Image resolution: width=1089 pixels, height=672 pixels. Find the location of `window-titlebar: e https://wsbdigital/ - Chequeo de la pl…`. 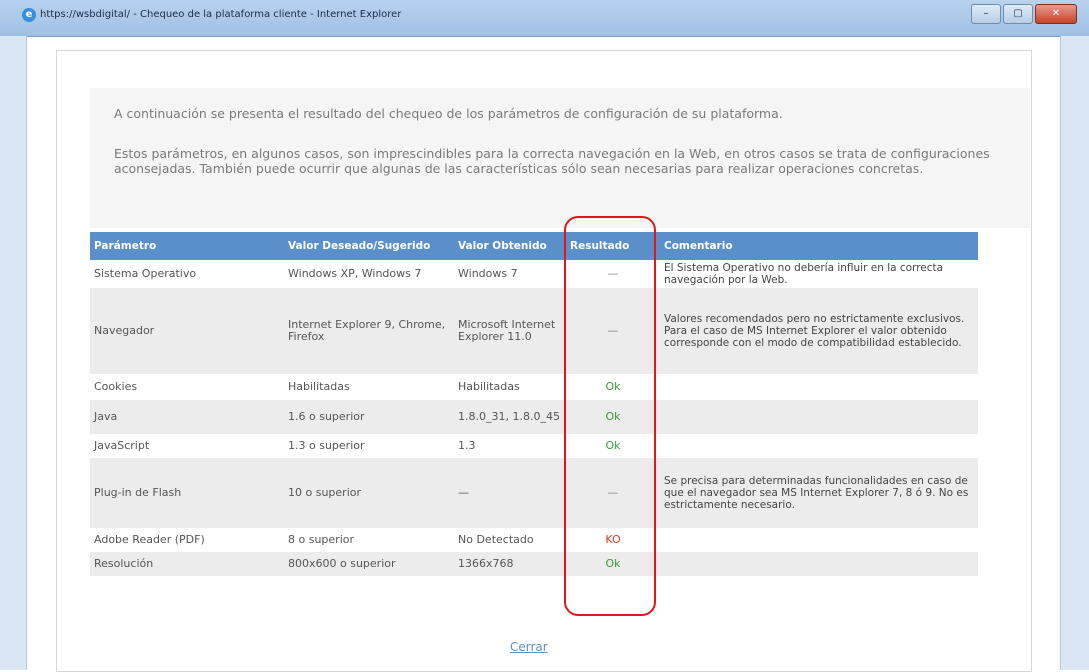

window-titlebar: e https://wsbdigital/ - Chequeo de la pl… is located at coordinates (544, 18).